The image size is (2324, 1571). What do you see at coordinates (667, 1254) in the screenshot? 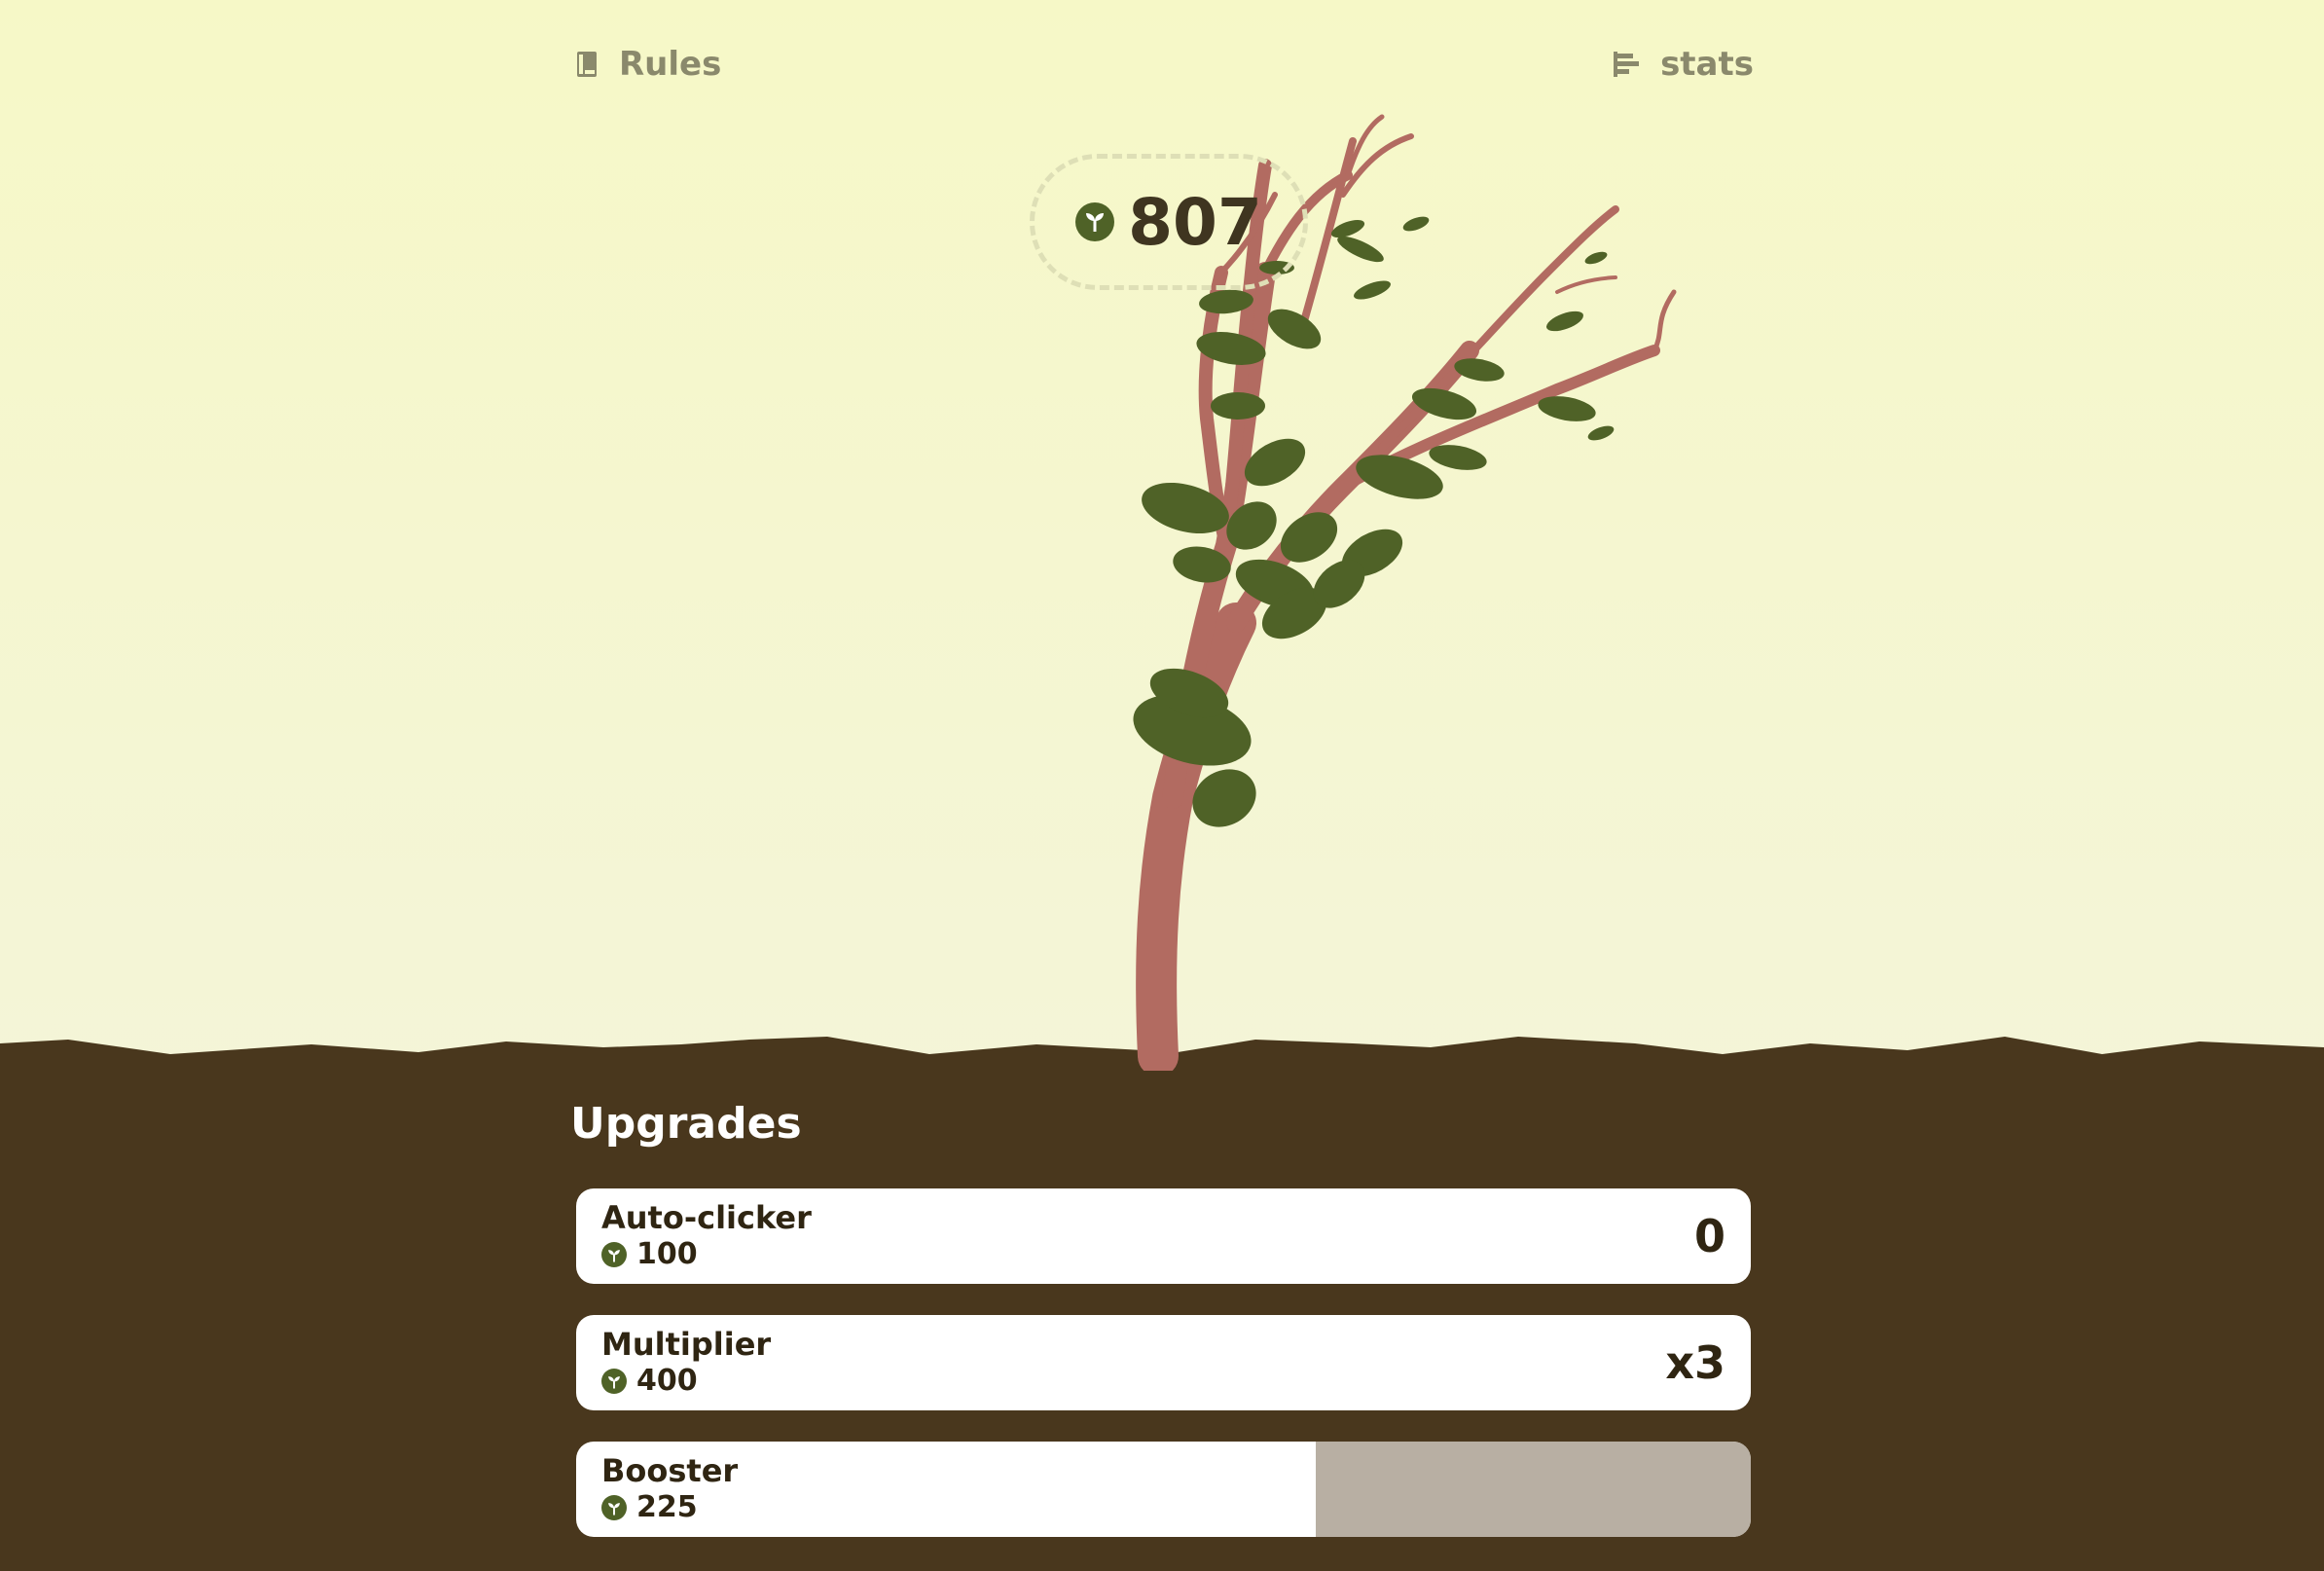
I see `upgrade-cost-value: 100` at bounding box center [667, 1254].